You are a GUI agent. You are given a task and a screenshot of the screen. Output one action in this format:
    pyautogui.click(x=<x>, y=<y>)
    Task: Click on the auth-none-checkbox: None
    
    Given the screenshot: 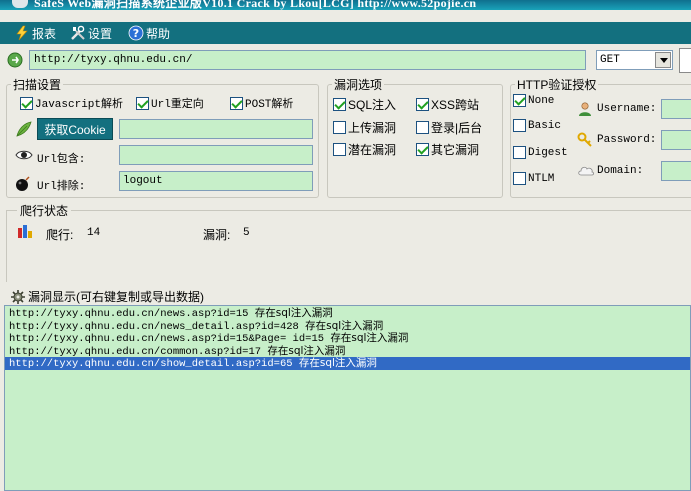 What is the action you would take?
    pyautogui.click(x=533, y=100)
    